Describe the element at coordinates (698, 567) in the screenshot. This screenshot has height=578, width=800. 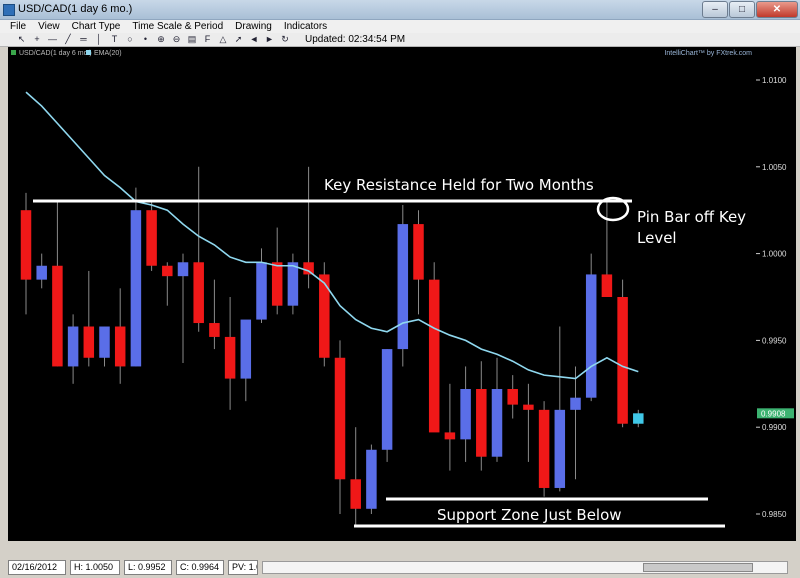
I see `scroll-thumb` at that location.